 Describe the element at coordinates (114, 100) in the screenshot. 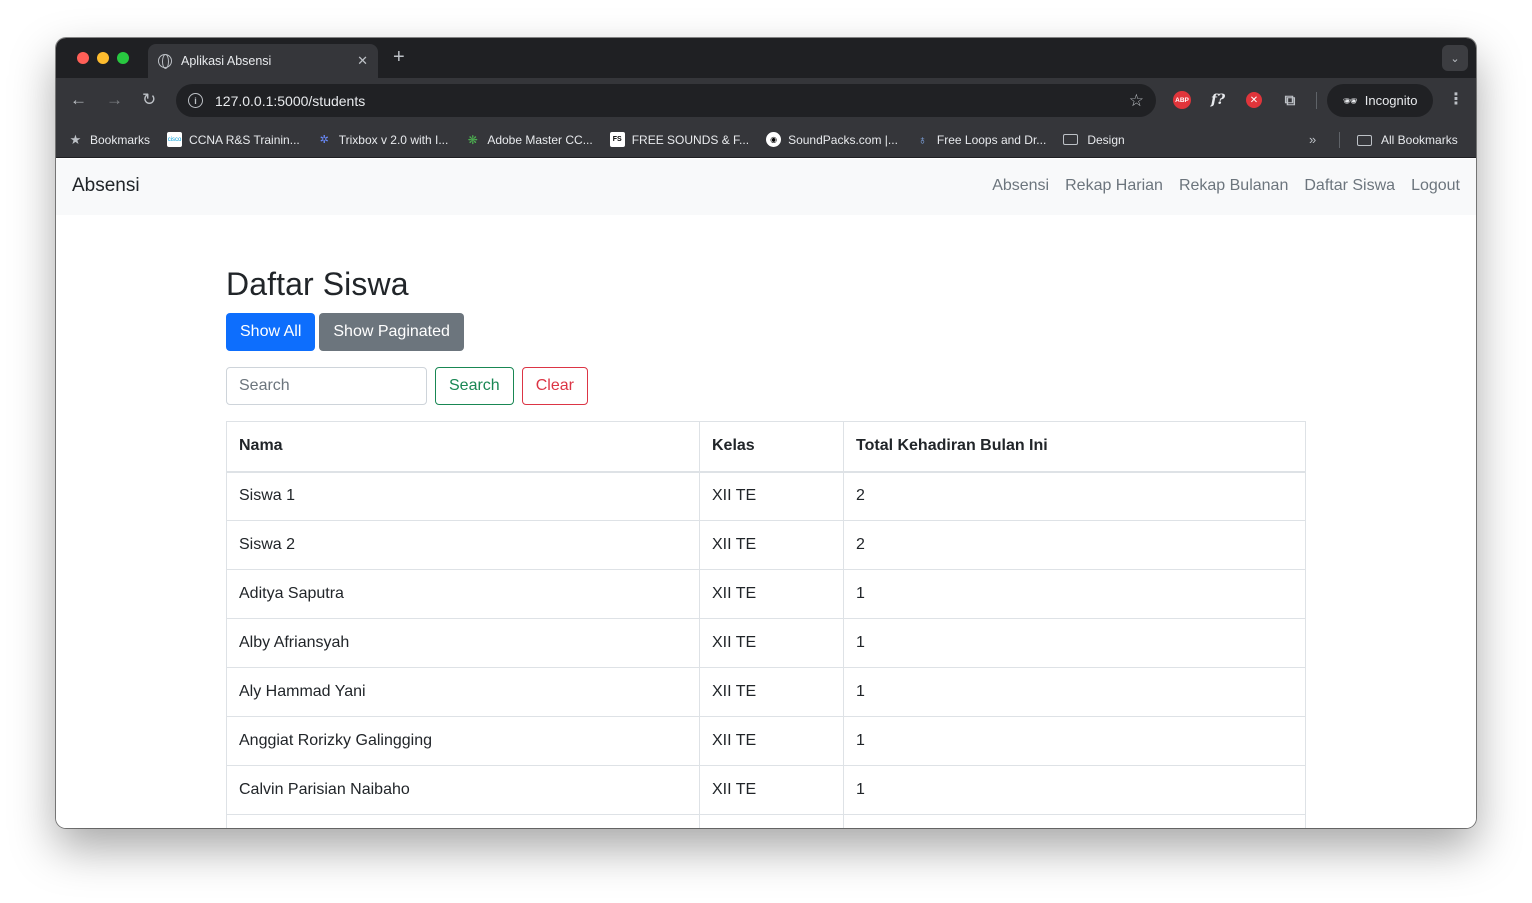

I see `forward-arrow-icon: →` at that location.